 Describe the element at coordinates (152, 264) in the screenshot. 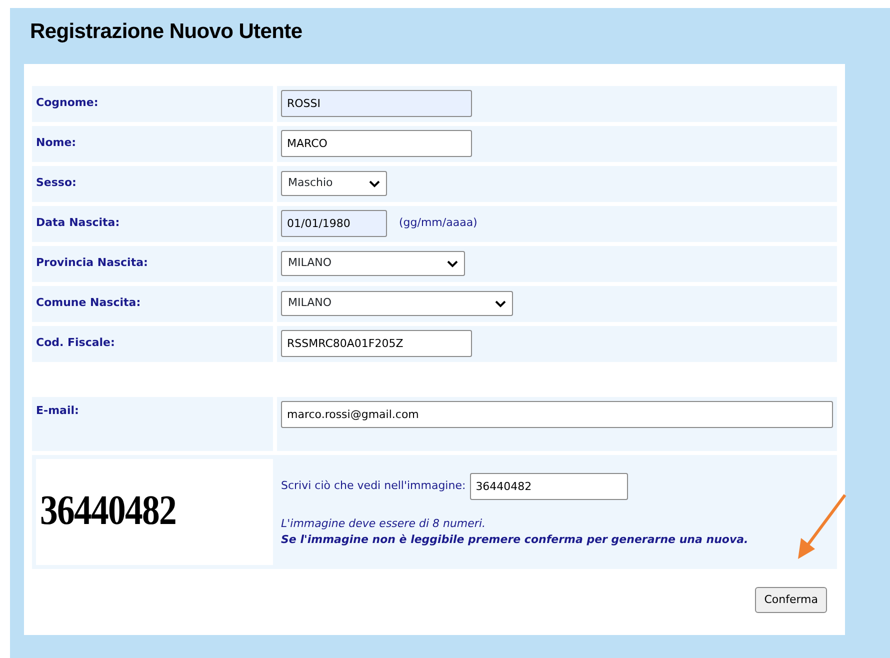

I see `field-label: Provincia Nascita:` at that location.